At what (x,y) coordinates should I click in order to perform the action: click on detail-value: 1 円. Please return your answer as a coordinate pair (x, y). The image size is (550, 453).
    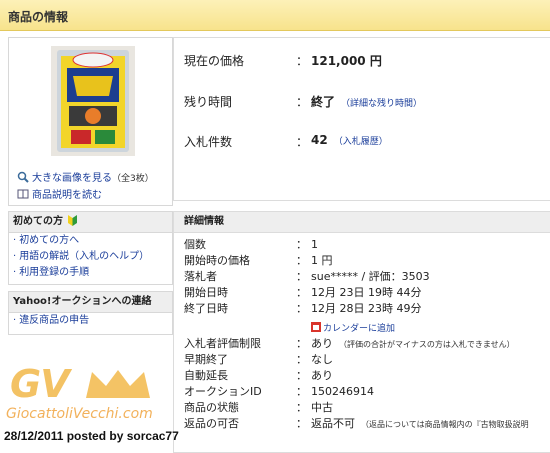
    Looking at the image, I should click on (322, 260).